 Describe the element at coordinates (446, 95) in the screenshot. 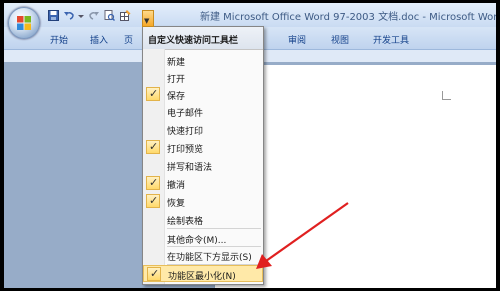

I see `page-margin-mark` at that location.